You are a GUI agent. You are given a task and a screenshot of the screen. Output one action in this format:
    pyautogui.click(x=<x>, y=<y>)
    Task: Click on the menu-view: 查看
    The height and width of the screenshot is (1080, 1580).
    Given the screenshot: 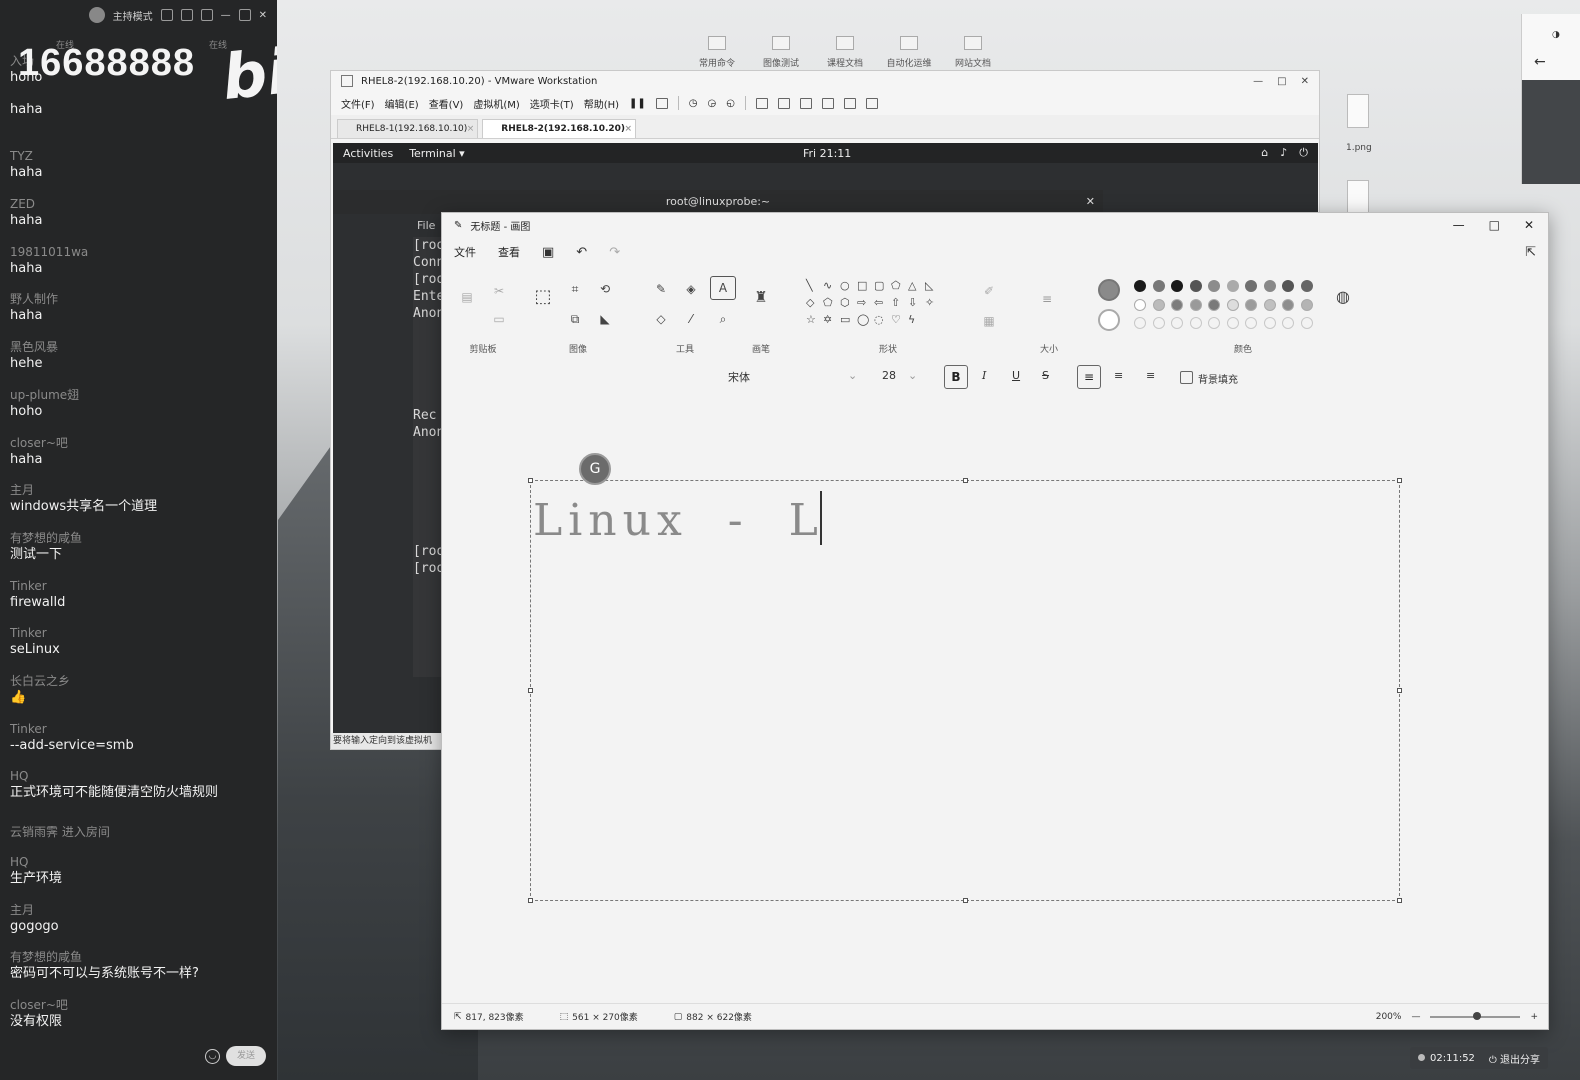 What is the action you would take?
    pyautogui.click(x=509, y=252)
    